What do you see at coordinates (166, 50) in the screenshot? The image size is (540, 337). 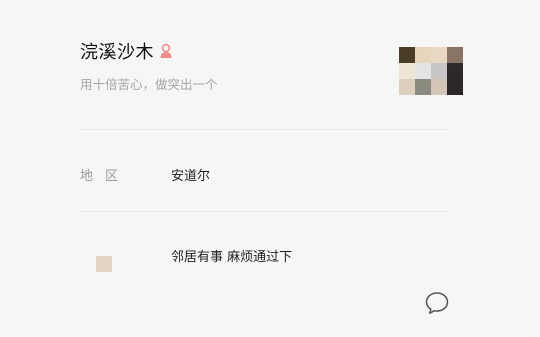 I see `female-user-icon` at bounding box center [166, 50].